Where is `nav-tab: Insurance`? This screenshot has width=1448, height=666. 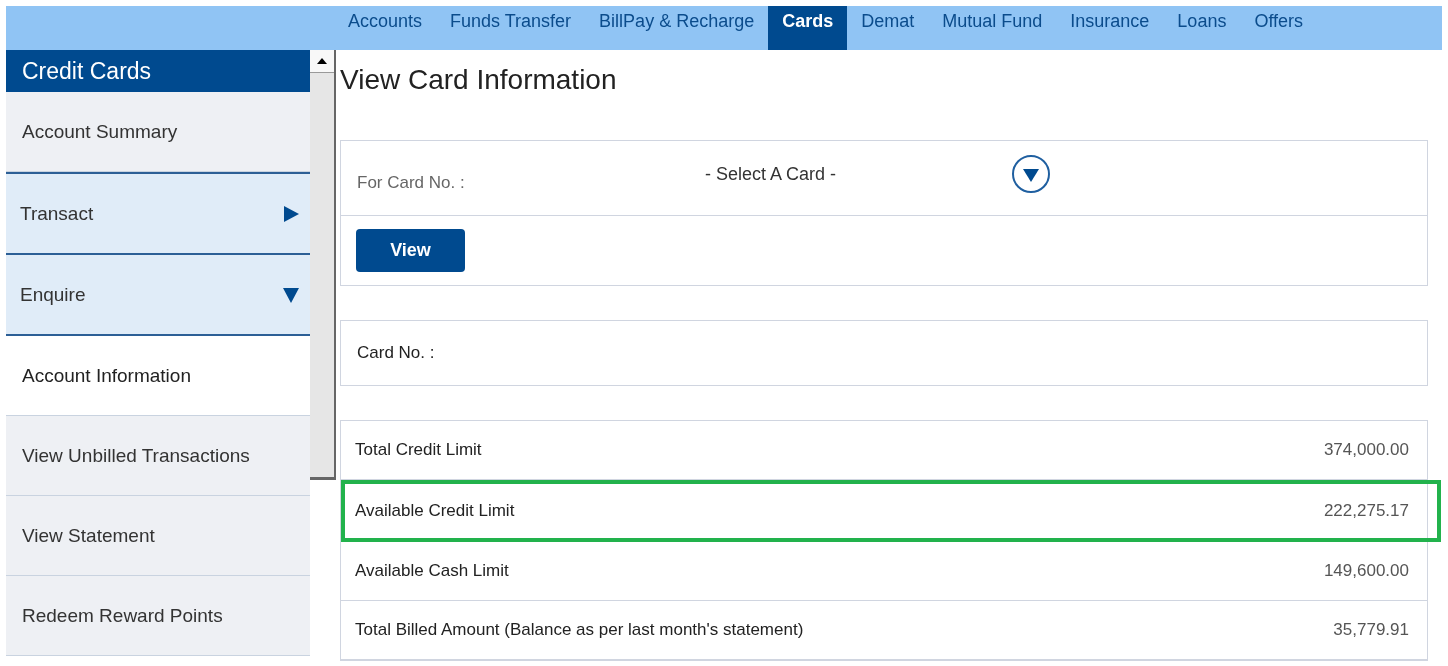
nav-tab: Insurance is located at coordinates (1110, 28).